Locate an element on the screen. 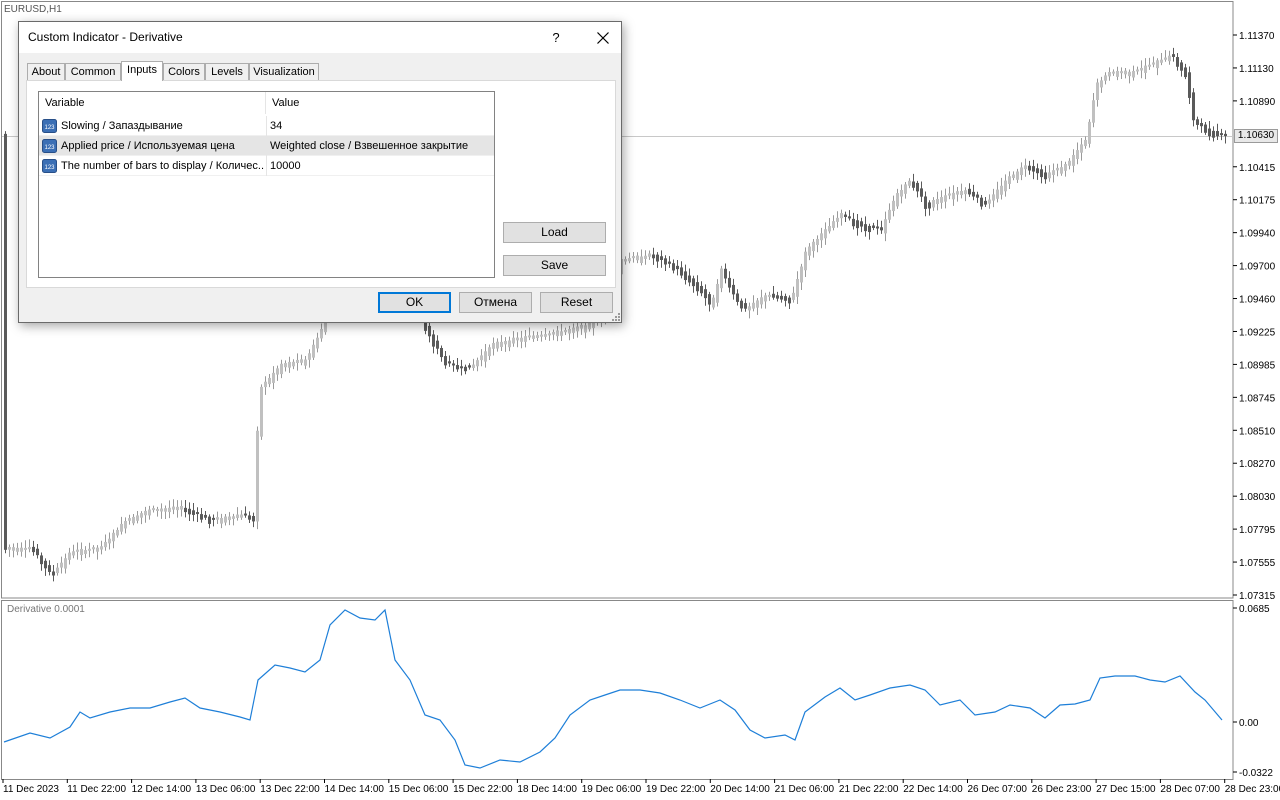 Image resolution: width=1280 pixels, height=800 pixels. dialog-titlebar: Custom Indicator - Derivative ? is located at coordinates (320, 37).